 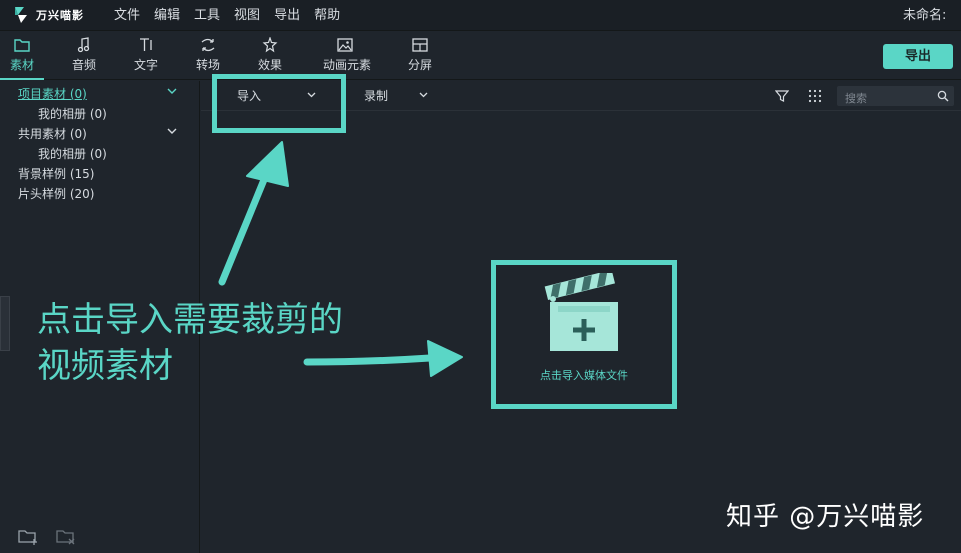 What do you see at coordinates (253, 213) in the screenshot?
I see `arrow-up-icon` at bounding box center [253, 213].